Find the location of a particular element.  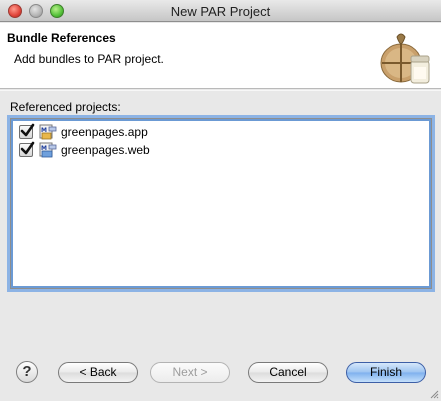

page-description: Add bundles to PAR project. is located at coordinates (89, 59).